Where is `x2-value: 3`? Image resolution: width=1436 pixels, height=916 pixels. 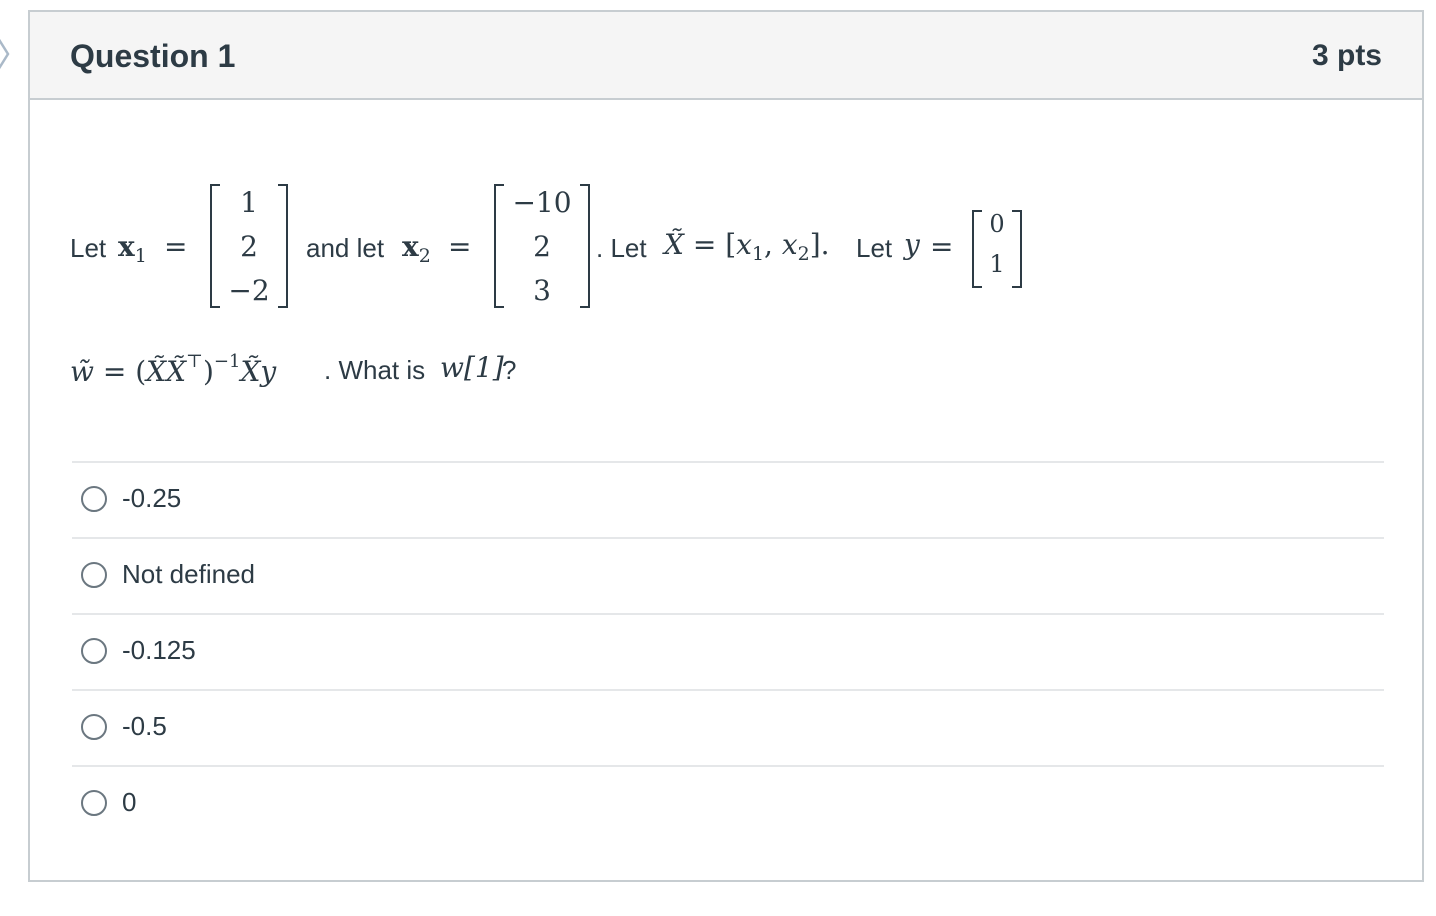
x2-value: 3 is located at coordinates (542, 290).